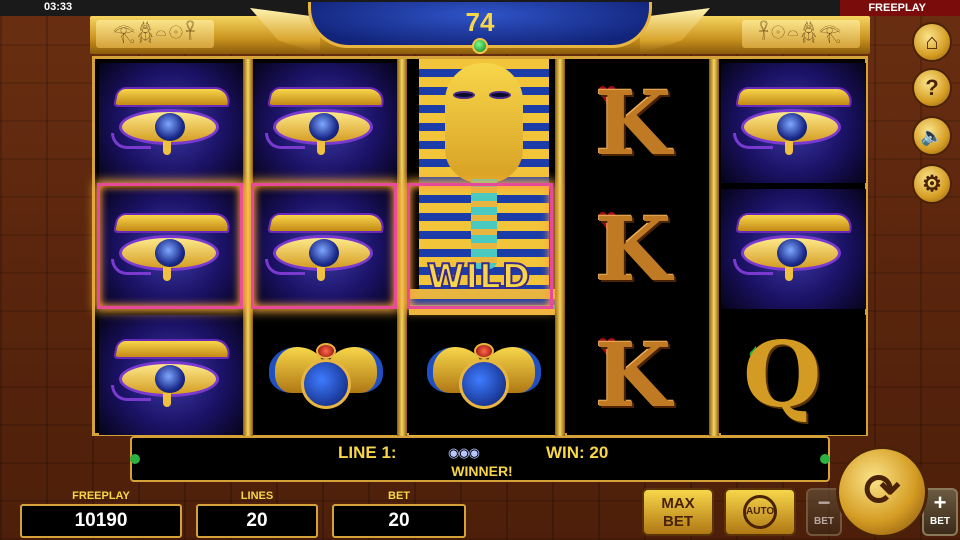 This screenshot has width=960, height=540. I want to click on freeplay-label: FREEPLAY, so click(101, 496).